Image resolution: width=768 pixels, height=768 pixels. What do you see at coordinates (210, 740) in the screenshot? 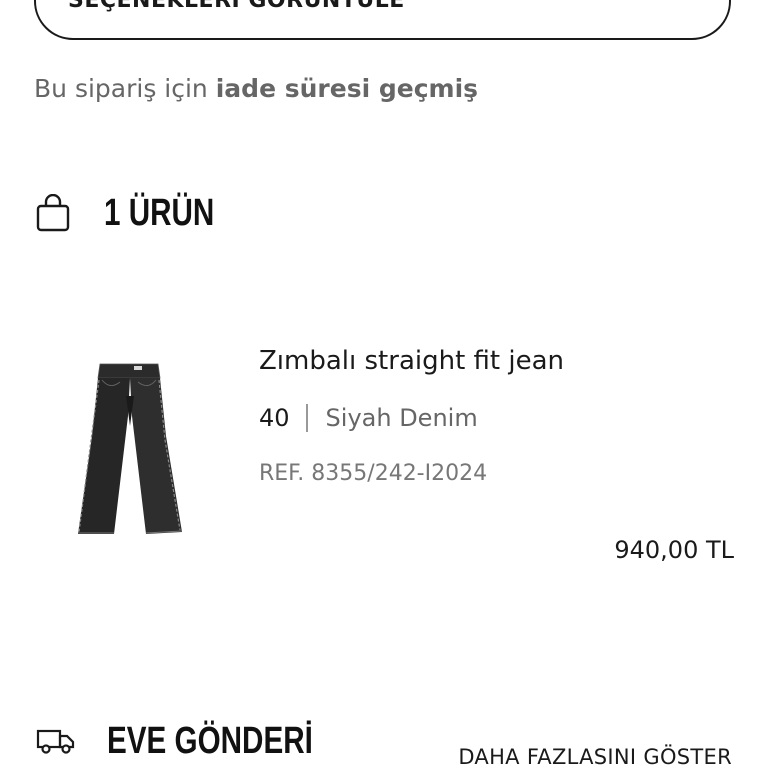
I see `delivery-title: EVE GÖNDERİ` at bounding box center [210, 740].